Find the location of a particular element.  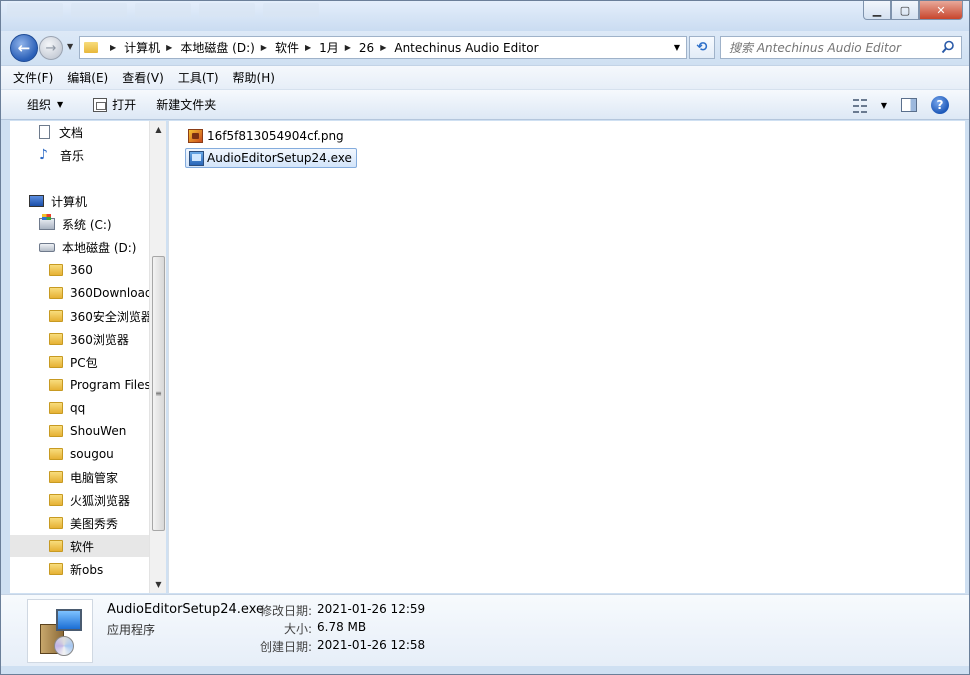

sidebar-item-computer: 计算机 is located at coordinates (79, 201).